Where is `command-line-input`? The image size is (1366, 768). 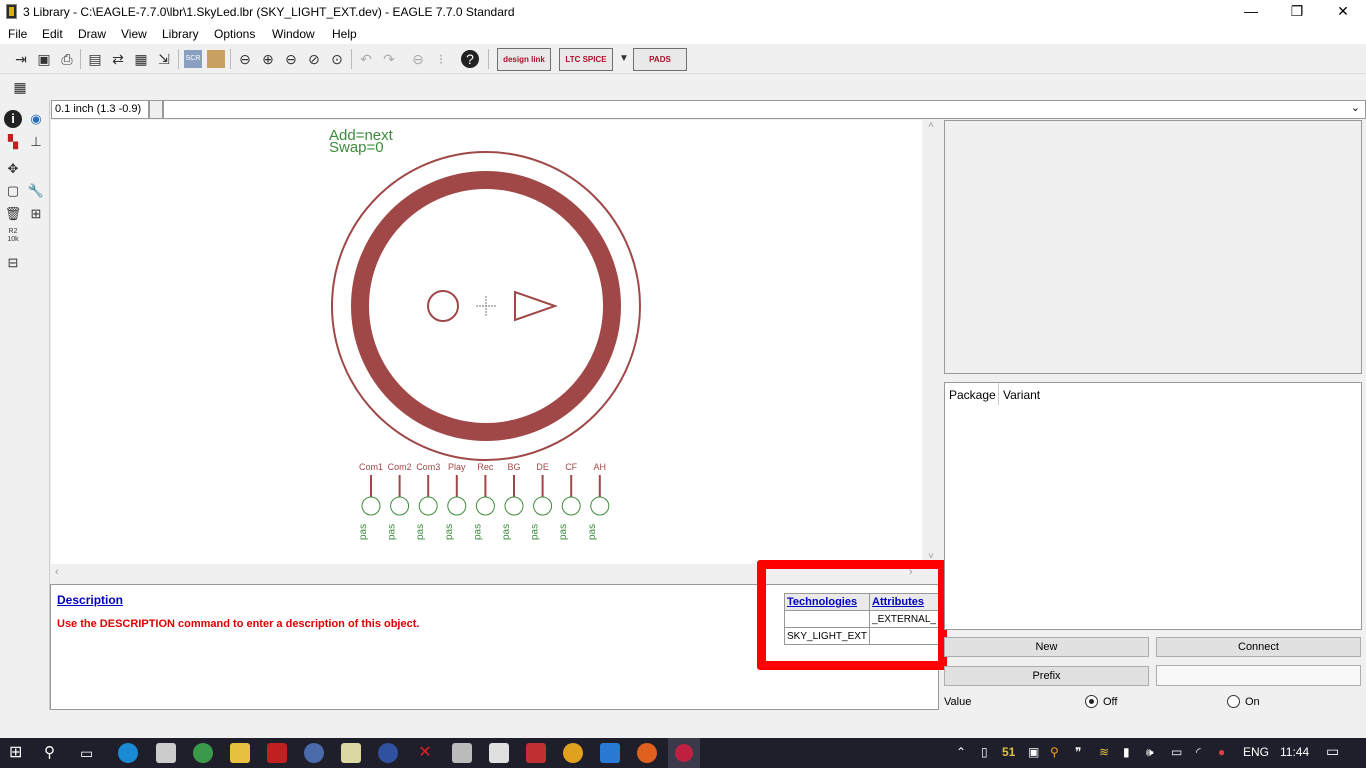 command-line-input is located at coordinates (764, 109).